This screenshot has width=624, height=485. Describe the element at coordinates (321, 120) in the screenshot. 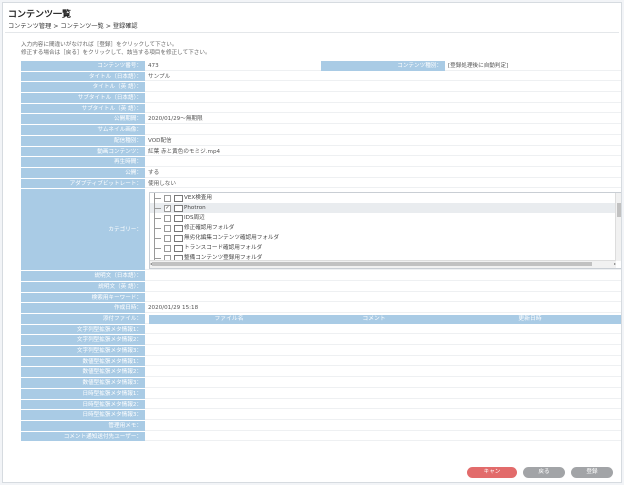

I see `form-row: 公開期間： 2020/01/29～無期限` at that location.